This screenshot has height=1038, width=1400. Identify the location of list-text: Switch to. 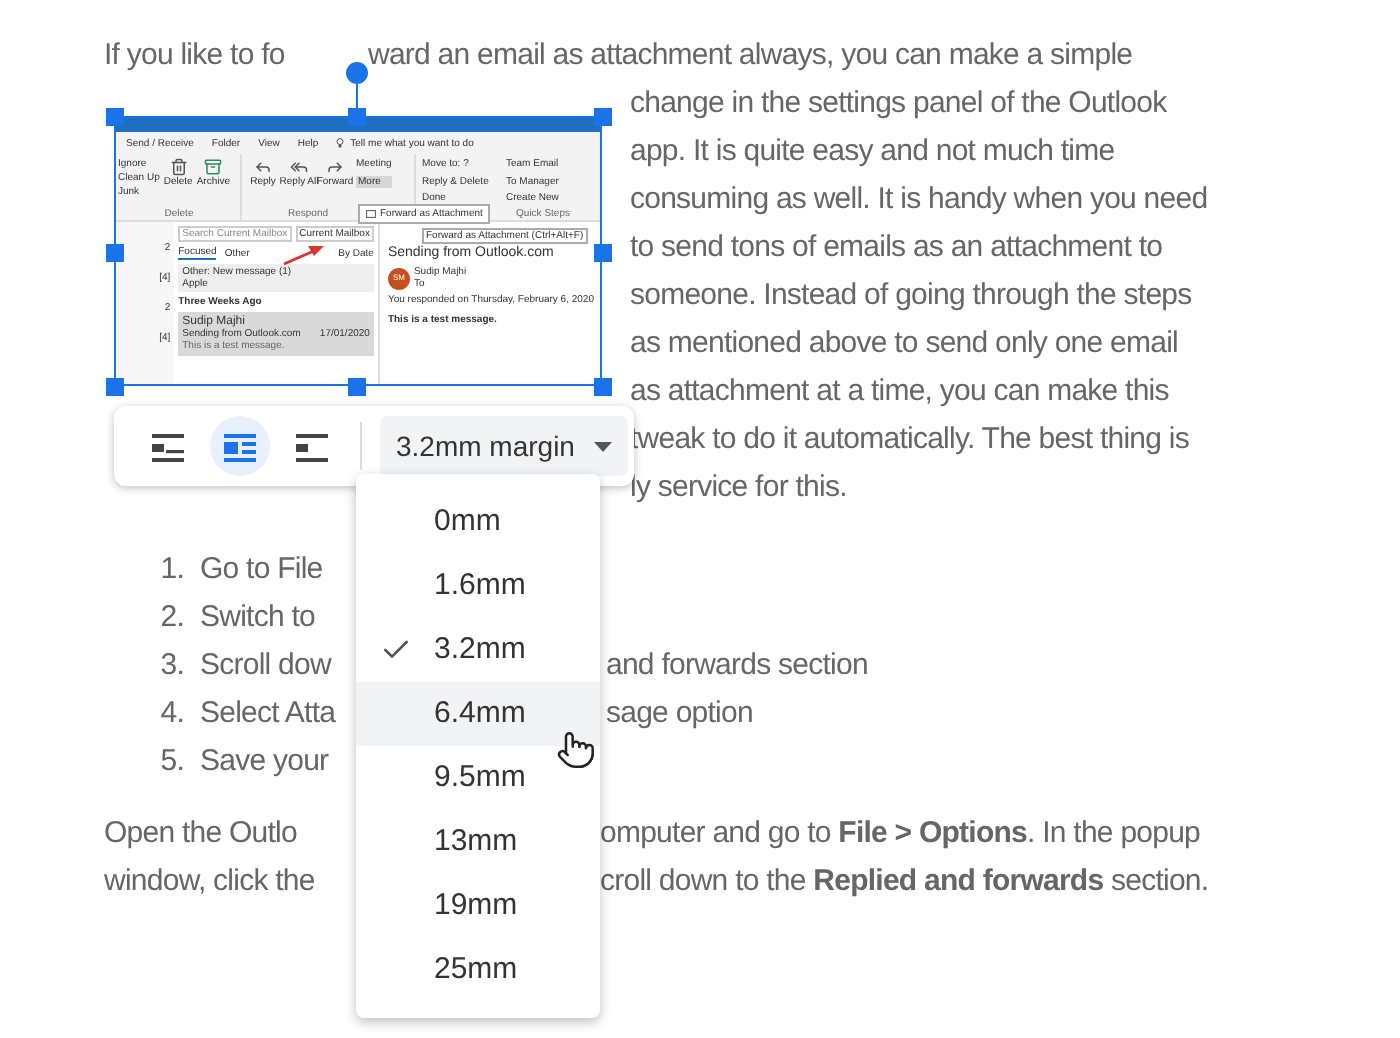
(257, 618).